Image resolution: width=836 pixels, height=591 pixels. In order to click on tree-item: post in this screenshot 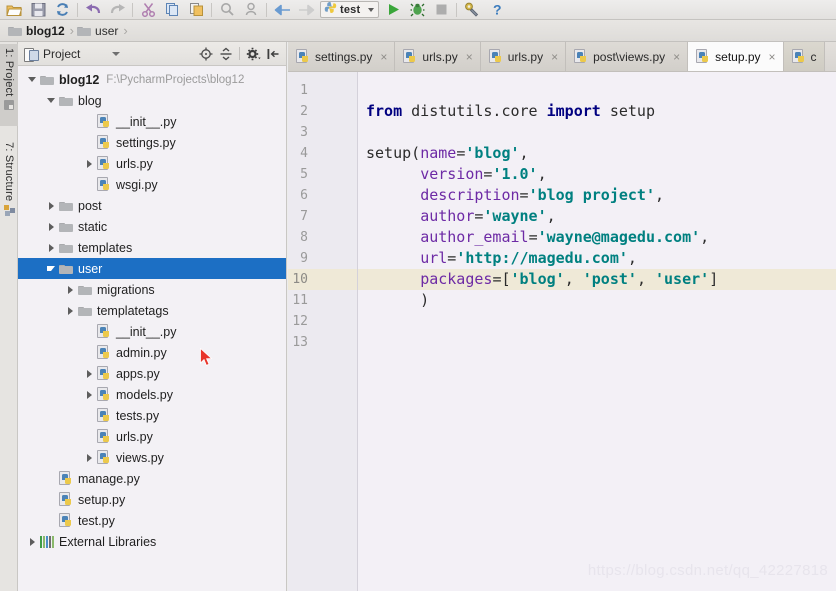, I will do `click(152, 205)`.